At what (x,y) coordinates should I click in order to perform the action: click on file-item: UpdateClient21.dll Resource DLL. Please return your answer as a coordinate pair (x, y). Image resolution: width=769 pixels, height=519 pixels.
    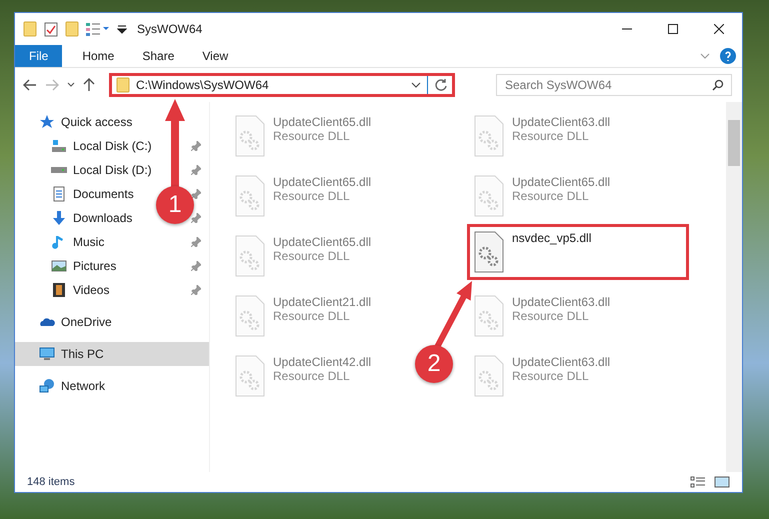
    Looking at the image, I should click on (303, 316).